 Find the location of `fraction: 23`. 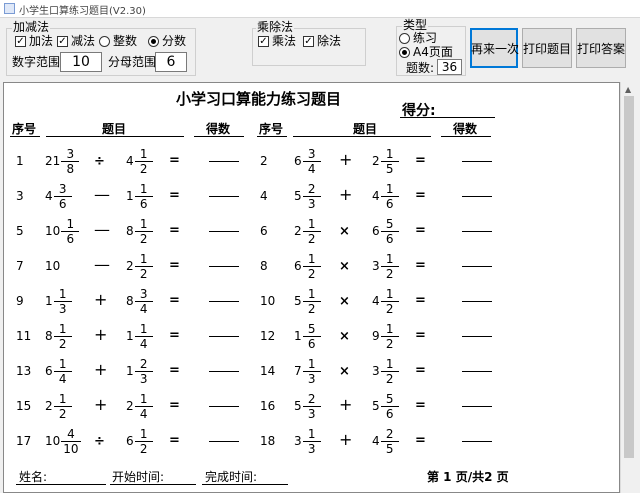

fraction: 23 is located at coordinates (311, 196).